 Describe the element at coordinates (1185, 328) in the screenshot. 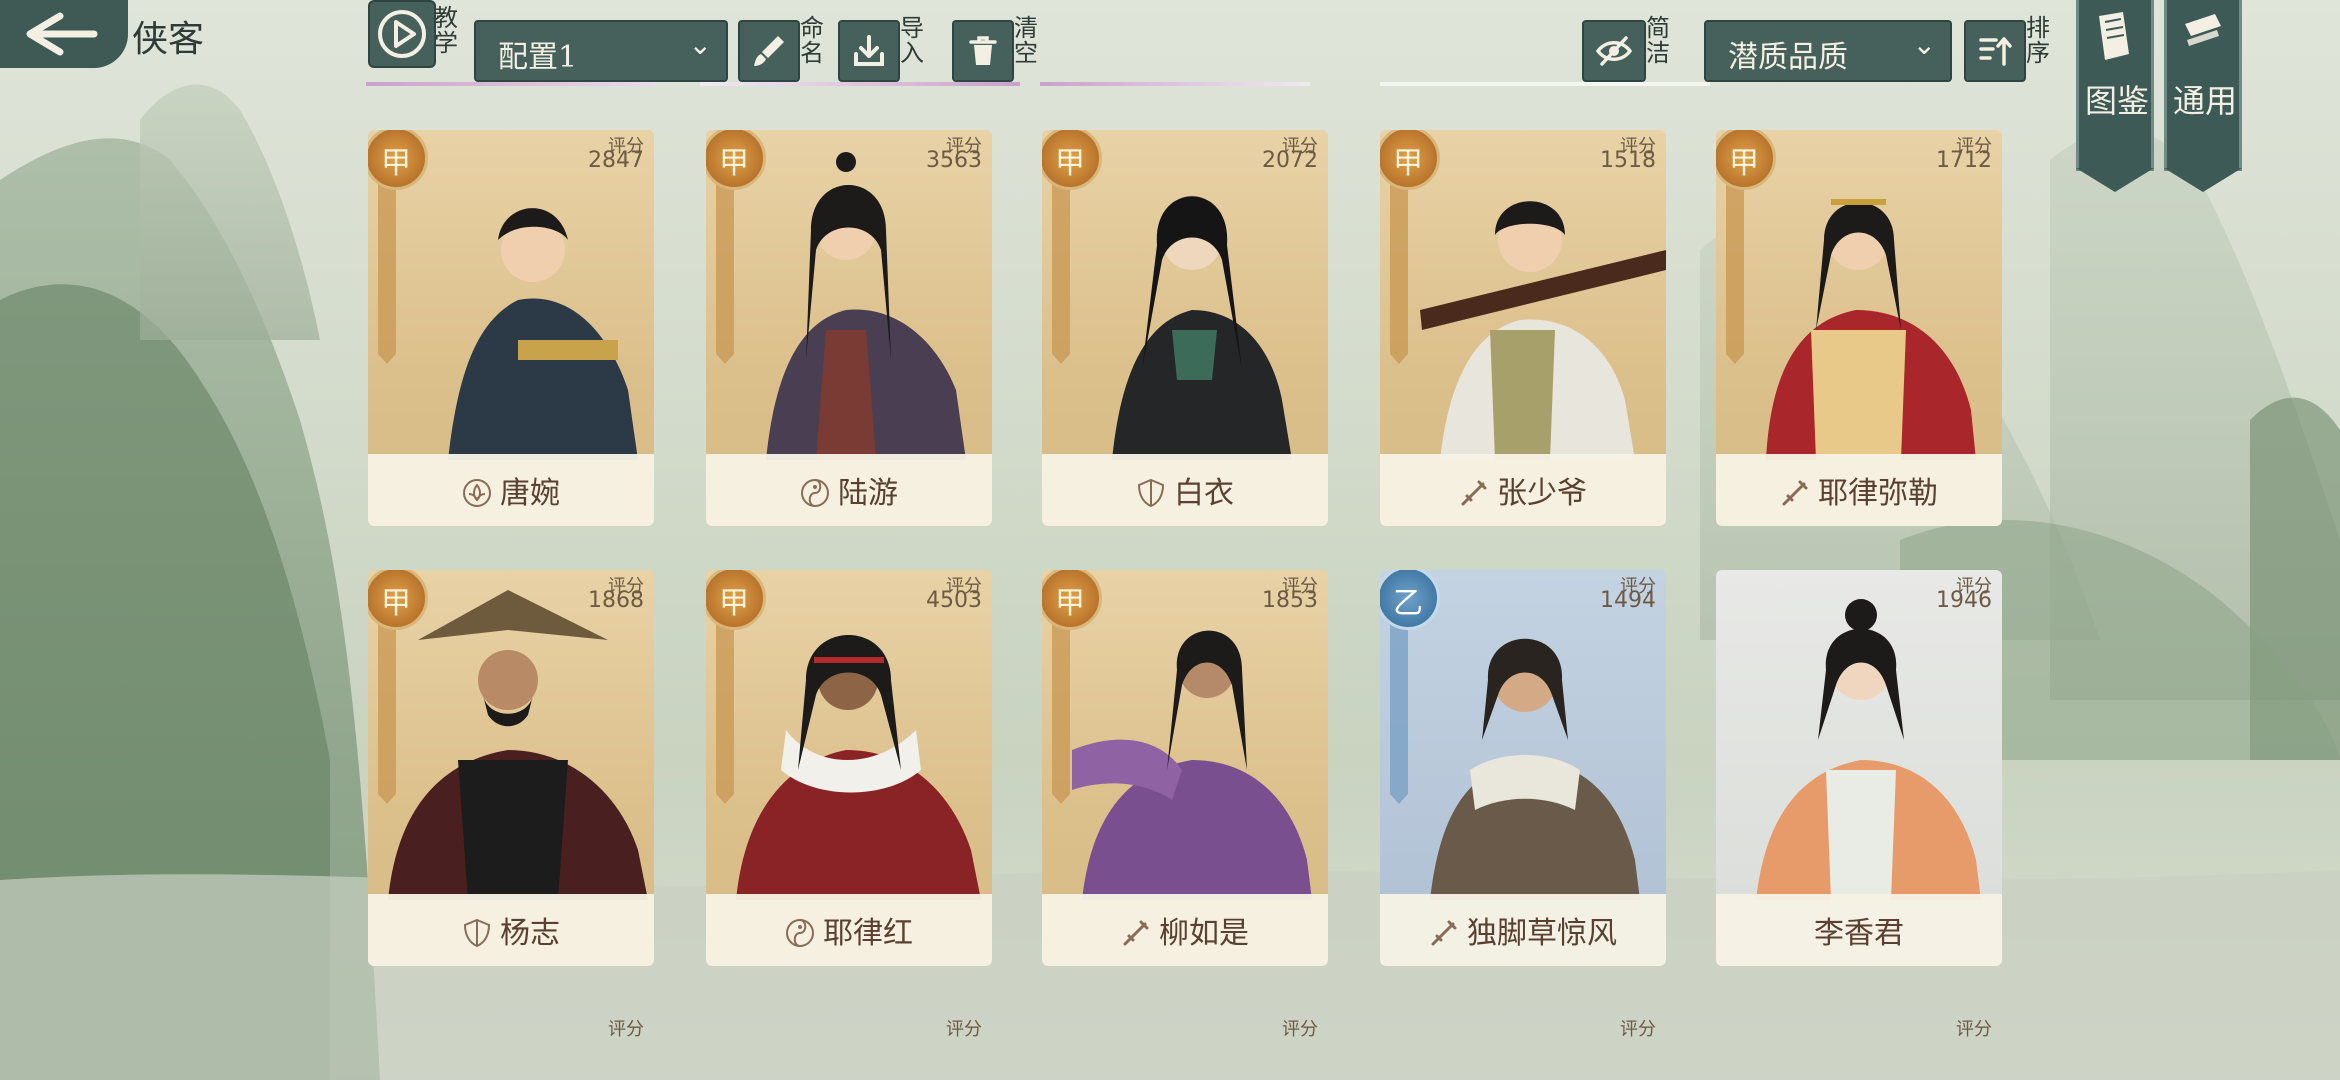

I see `hero-card: 甲 评分 2072 白衣` at that location.